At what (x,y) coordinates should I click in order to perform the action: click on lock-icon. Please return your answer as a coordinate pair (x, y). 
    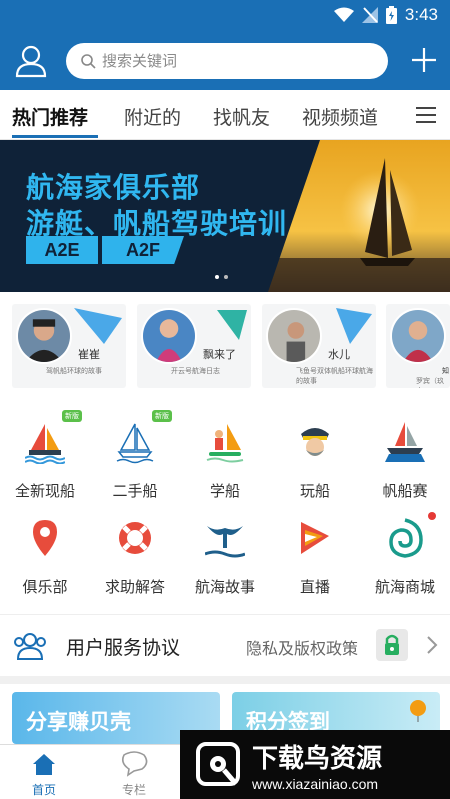
    Looking at the image, I should click on (392, 644).